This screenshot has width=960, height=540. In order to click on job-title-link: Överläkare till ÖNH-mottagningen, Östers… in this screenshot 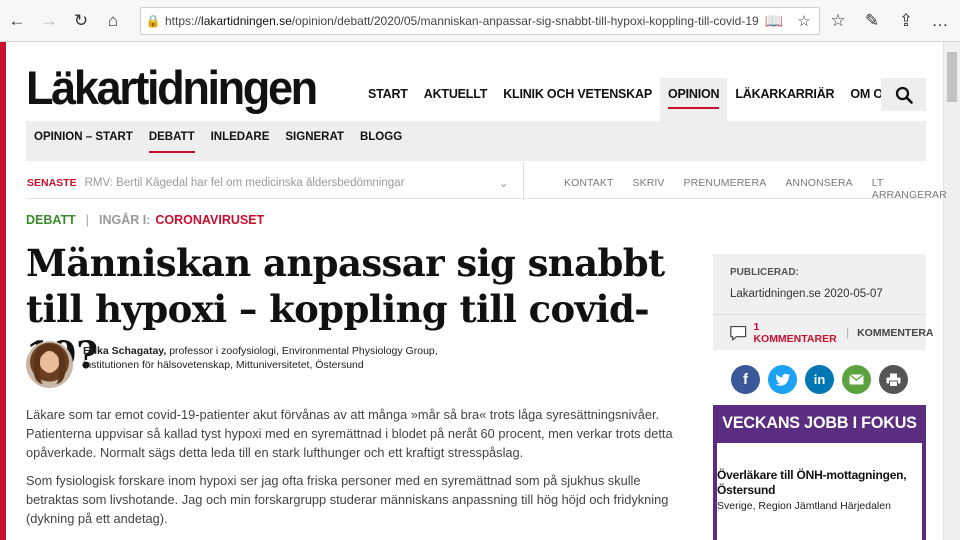, I will do `click(817, 483)`.